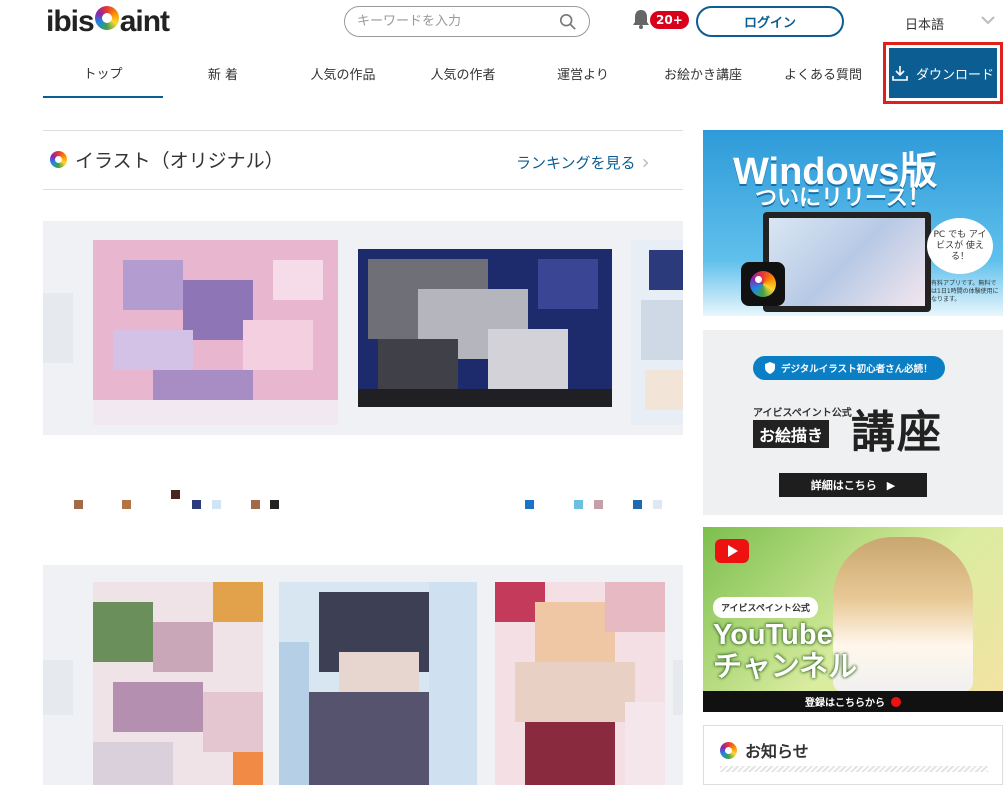 The width and height of the screenshot is (1007, 785). I want to click on banner-big-text: 講座, so click(897, 432).